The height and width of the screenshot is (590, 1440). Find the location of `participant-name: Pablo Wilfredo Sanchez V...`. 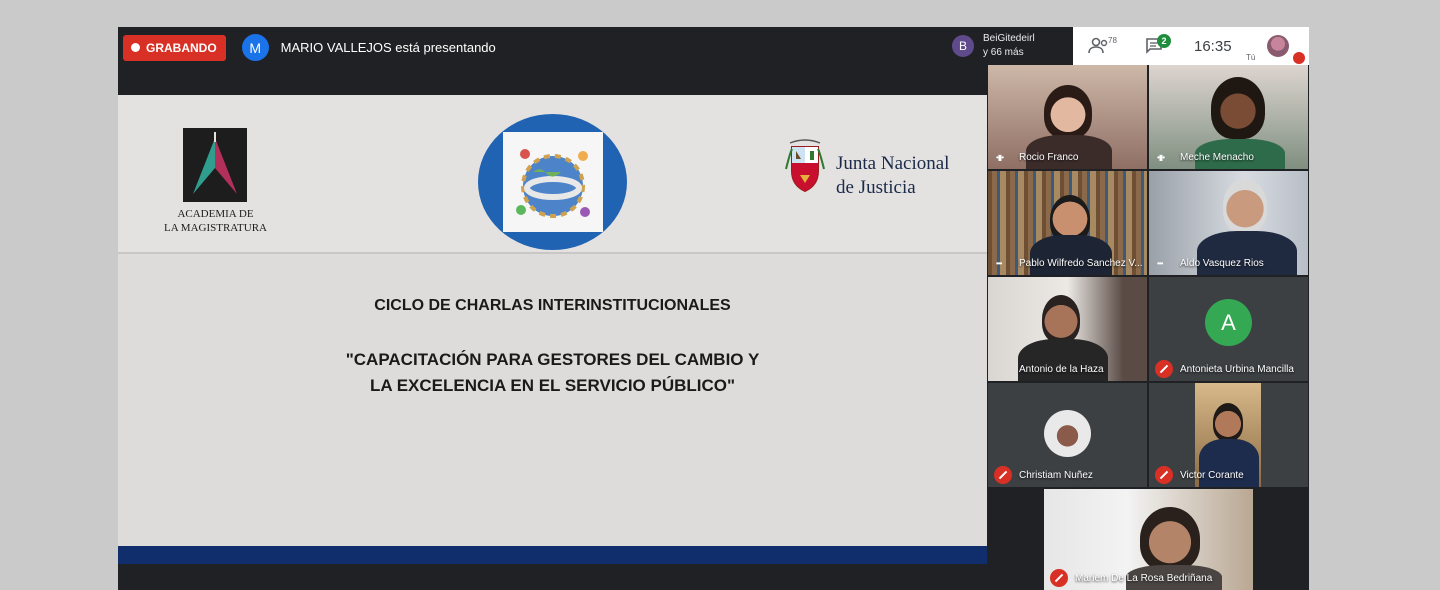

participant-name: Pablo Wilfredo Sanchez V... is located at coordinates (1081, 263).